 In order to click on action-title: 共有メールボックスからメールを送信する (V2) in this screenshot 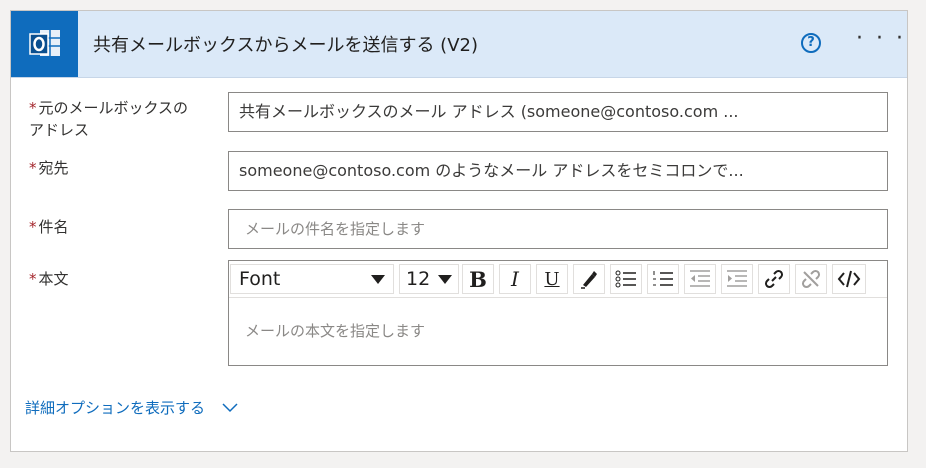, I will do `click(285, 45)`.